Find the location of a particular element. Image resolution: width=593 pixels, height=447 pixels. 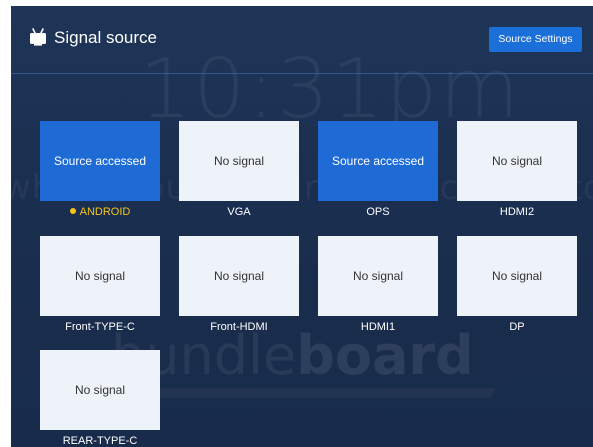

source-name: Front-TYPE-C is located at coordinates (100, 327).